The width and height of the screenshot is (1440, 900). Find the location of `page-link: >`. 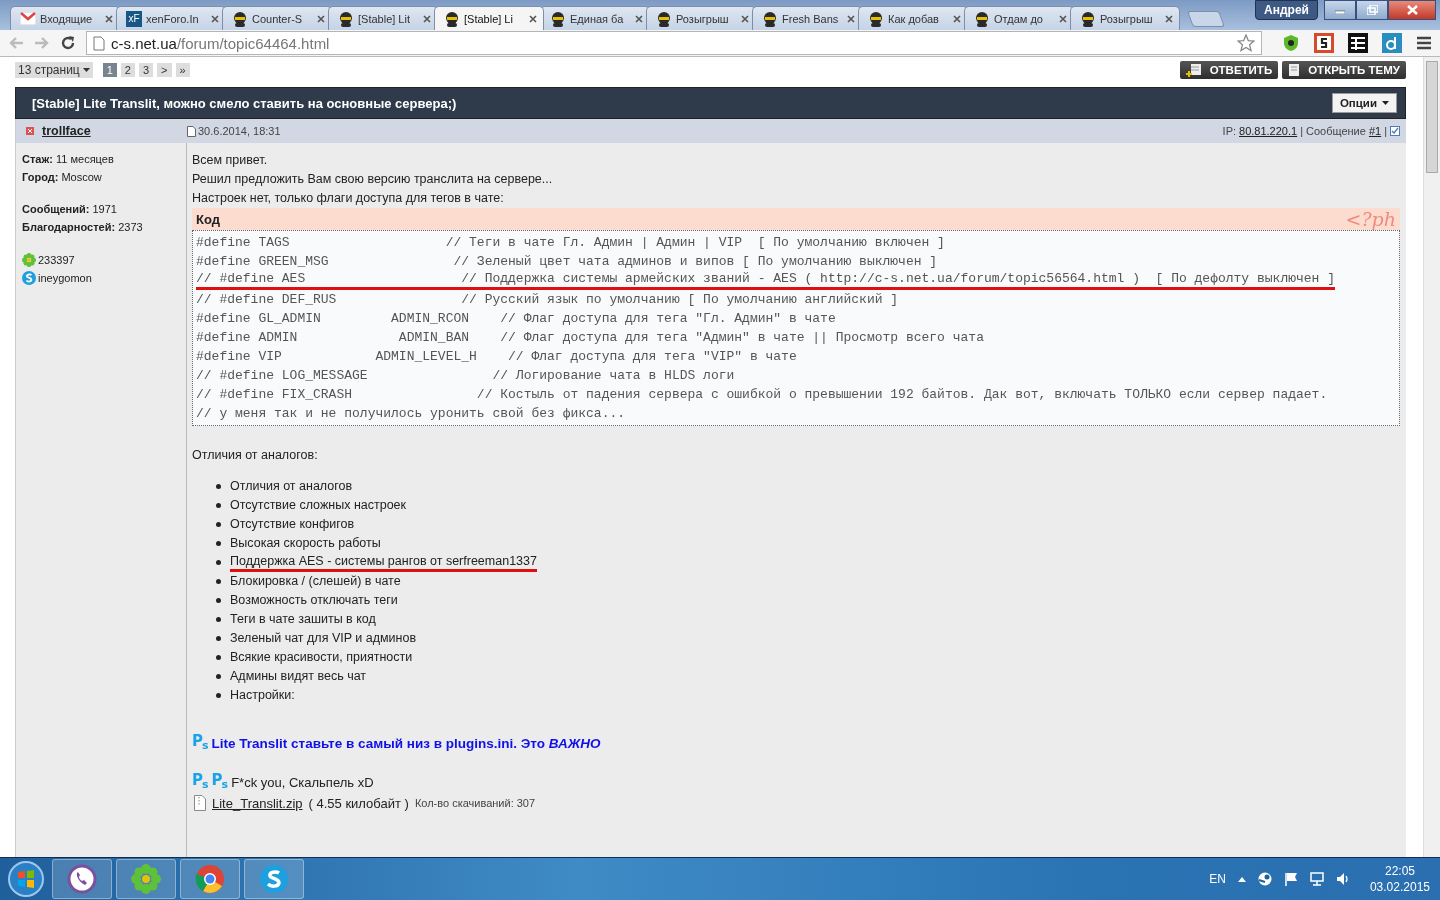

page-link: > is located at coordinates (164, 70).